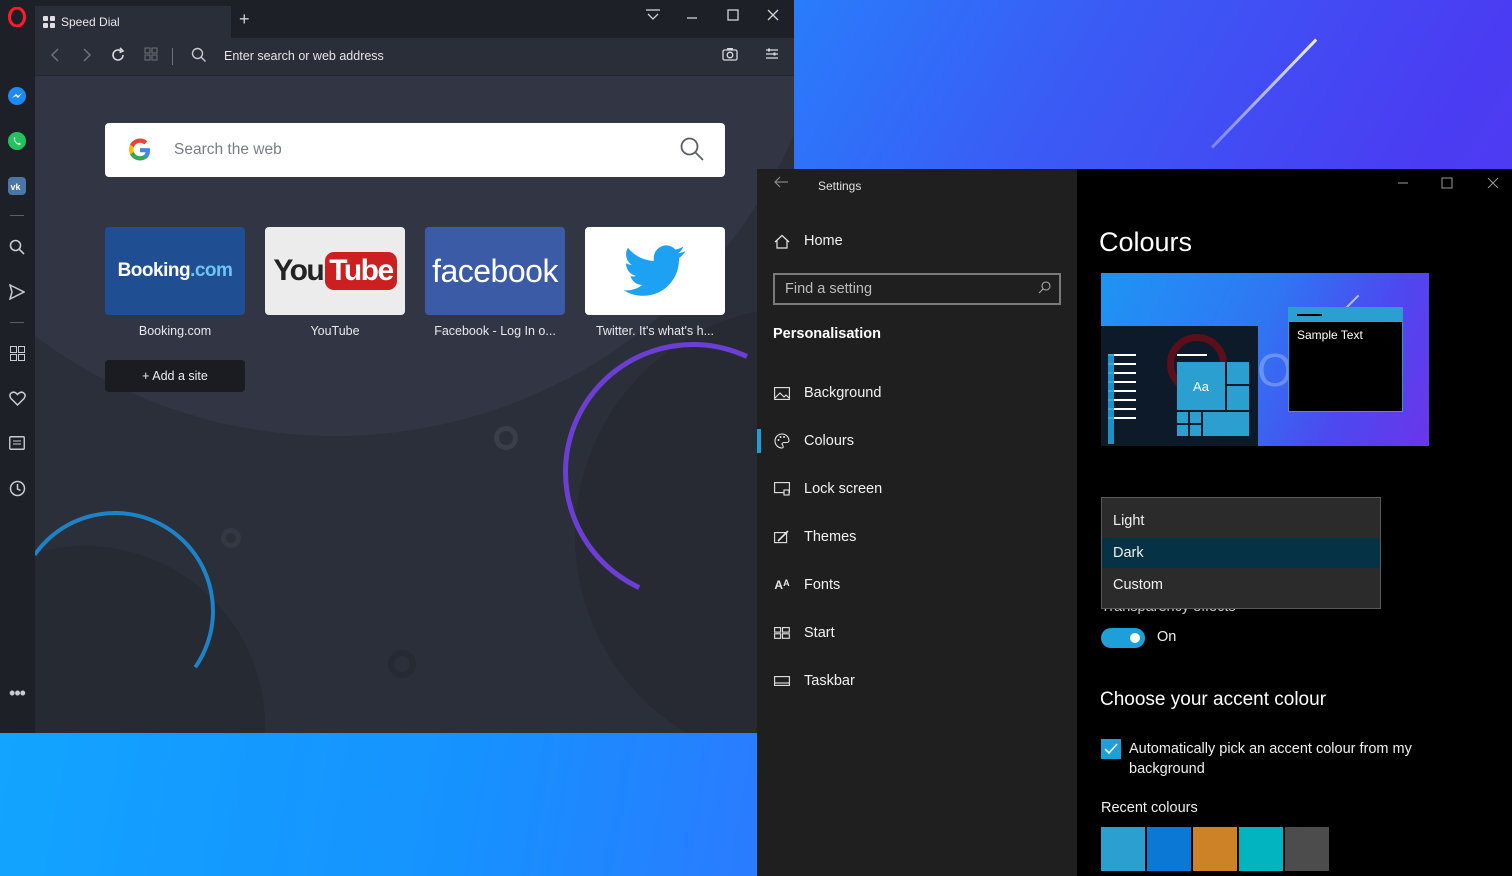 The height and width of the screenshot is (876, 1512). I want to click on settings-window-title: Settings, so click(840, 186).